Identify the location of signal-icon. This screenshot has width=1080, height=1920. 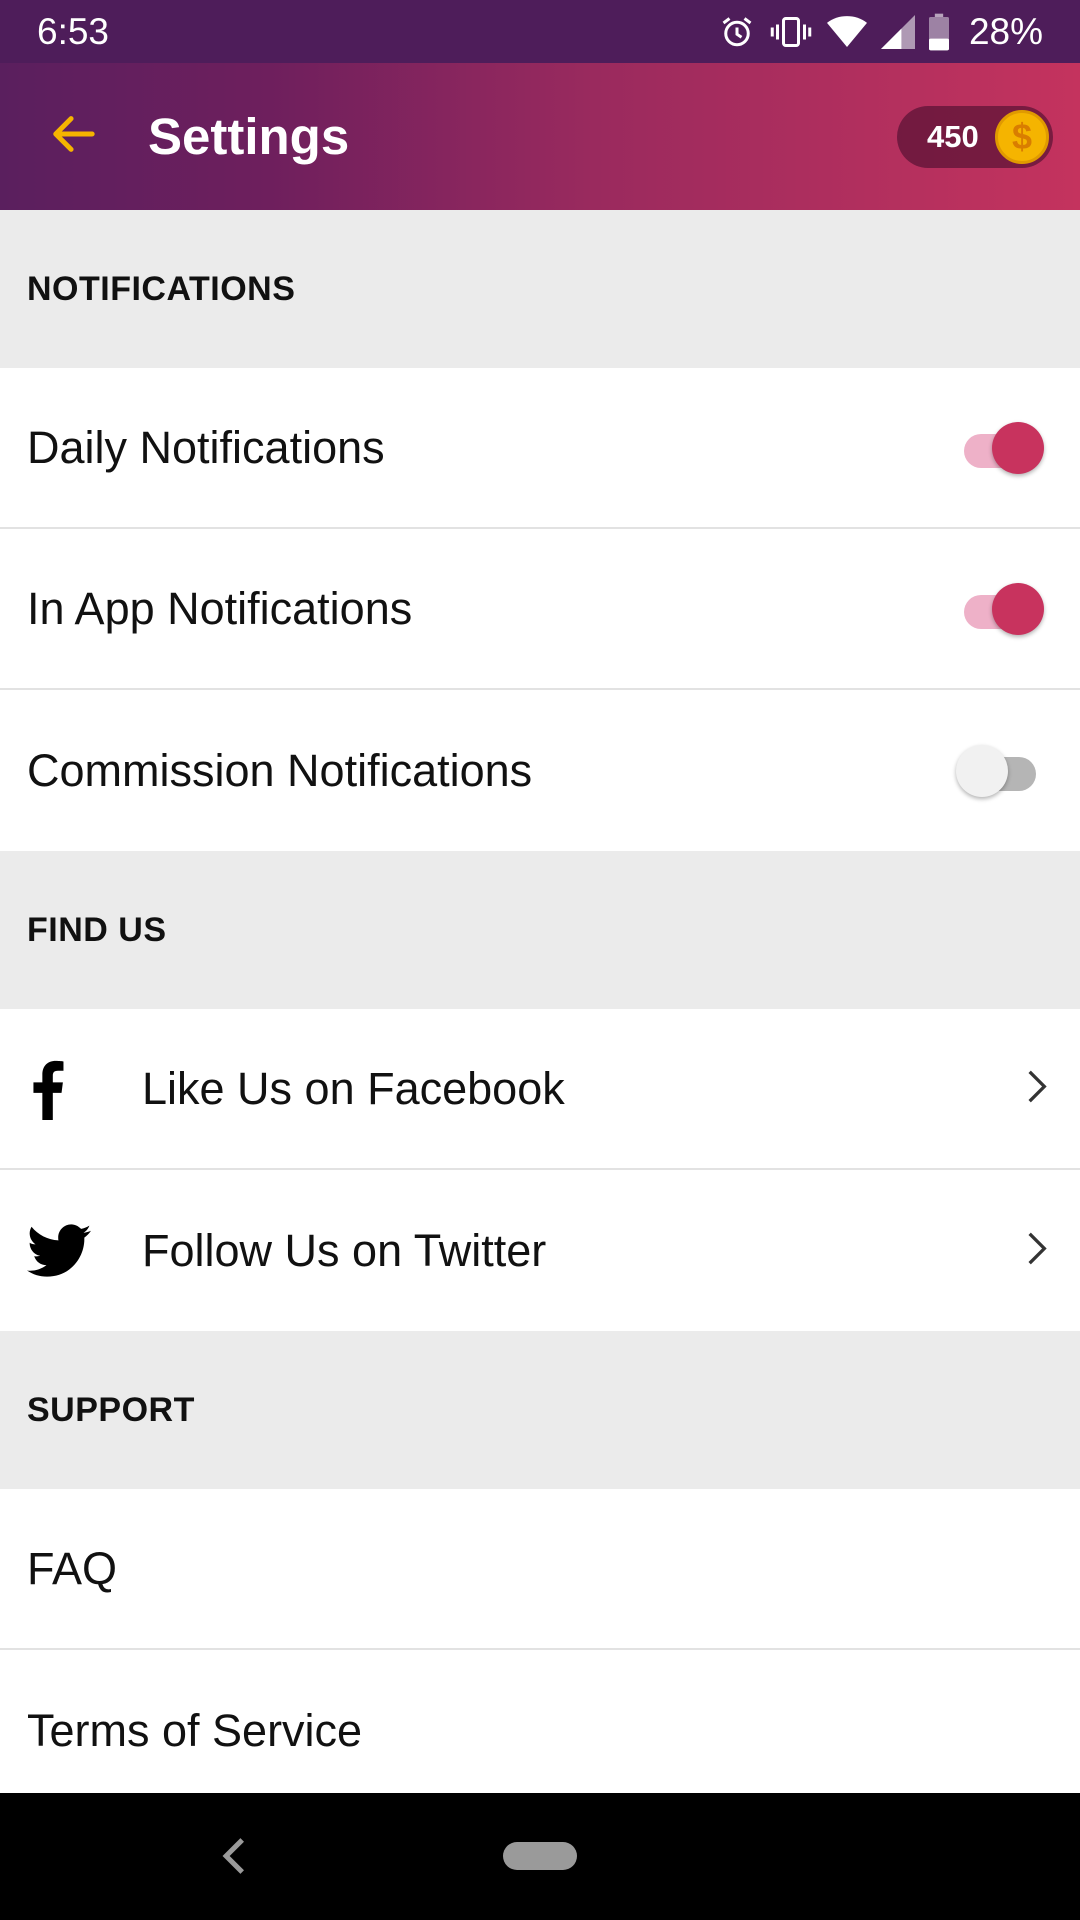
(897, 31).